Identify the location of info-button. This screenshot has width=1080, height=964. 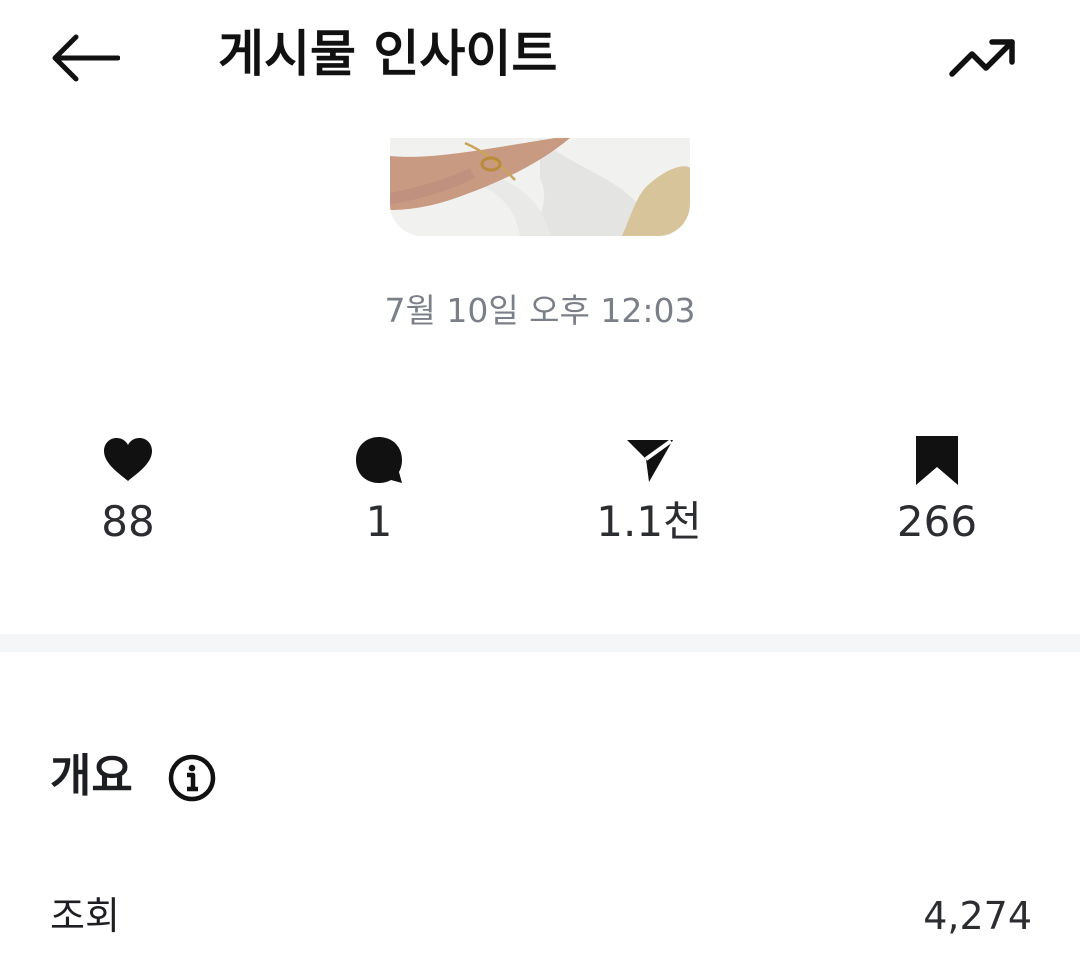
(192, 778).